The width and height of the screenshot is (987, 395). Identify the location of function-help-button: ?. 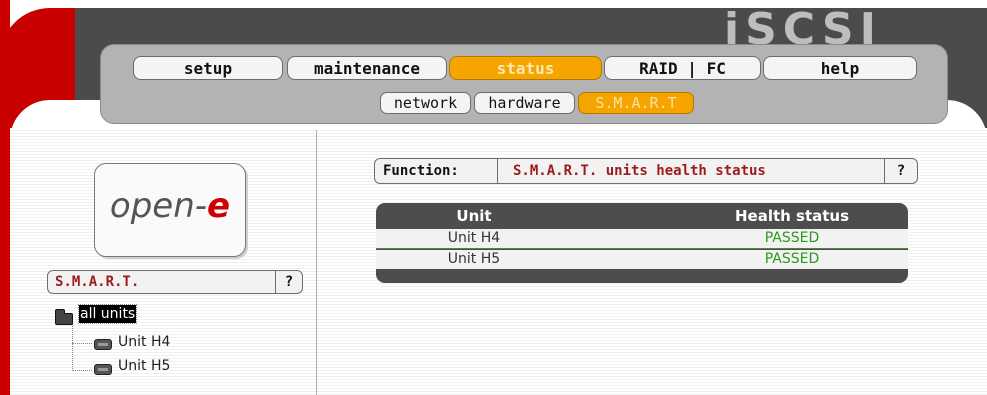
(900, 171).